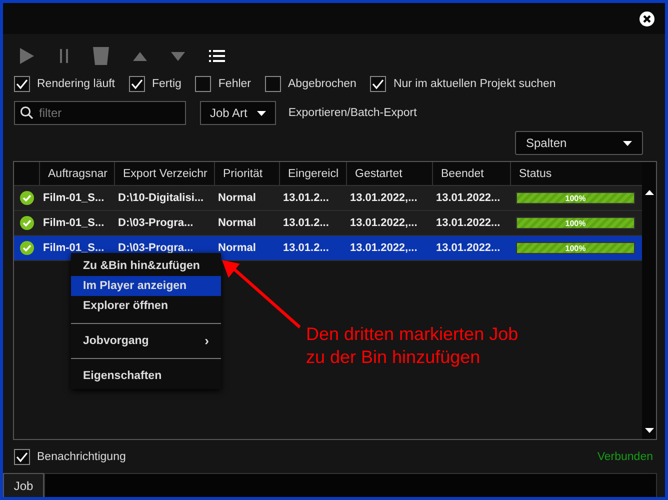  Describe the element at coordinates (146, 306) in the screenshot. I see `menu-item: Explorer öffnen` at that location.